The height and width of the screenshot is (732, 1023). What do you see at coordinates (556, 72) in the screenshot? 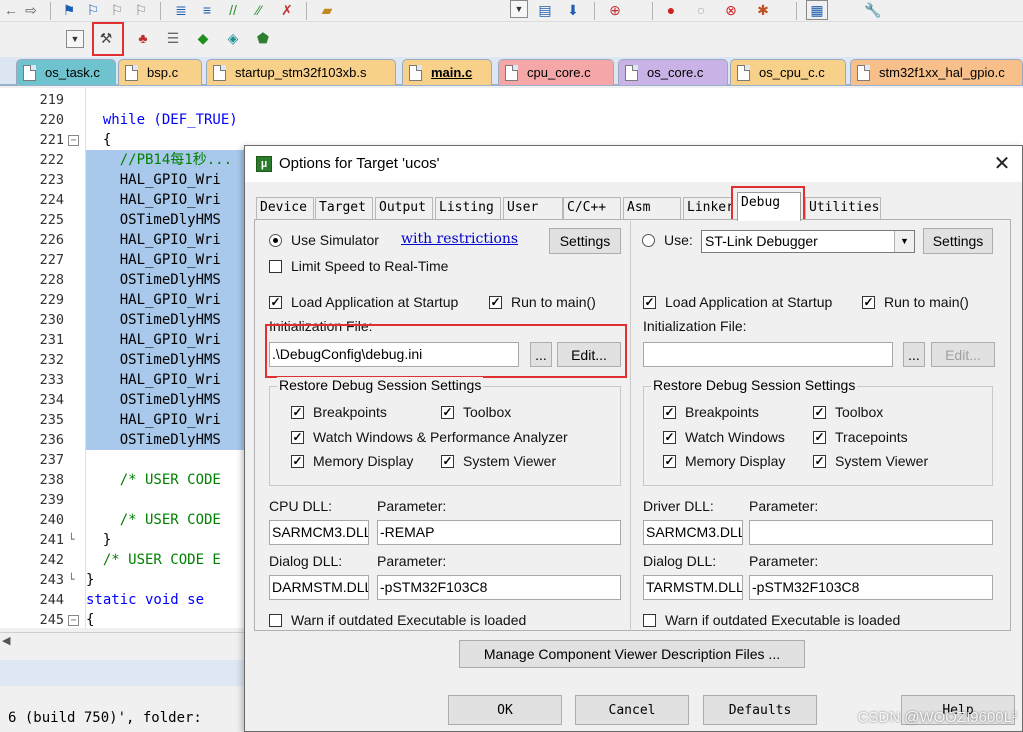
I see `tab-cpu-core: cpu_core.c` at bounding box center [556, 72].